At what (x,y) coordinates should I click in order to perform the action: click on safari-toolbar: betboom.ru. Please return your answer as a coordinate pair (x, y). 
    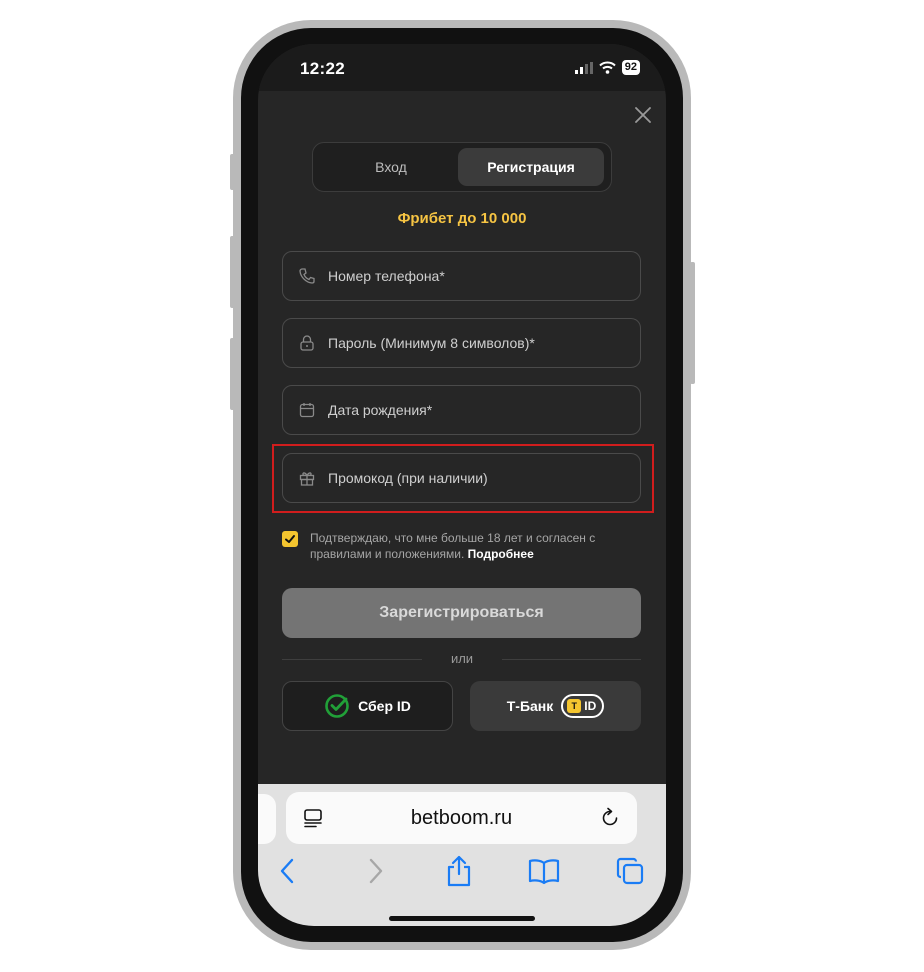
    Looking at the image, I should click on (462, 855).